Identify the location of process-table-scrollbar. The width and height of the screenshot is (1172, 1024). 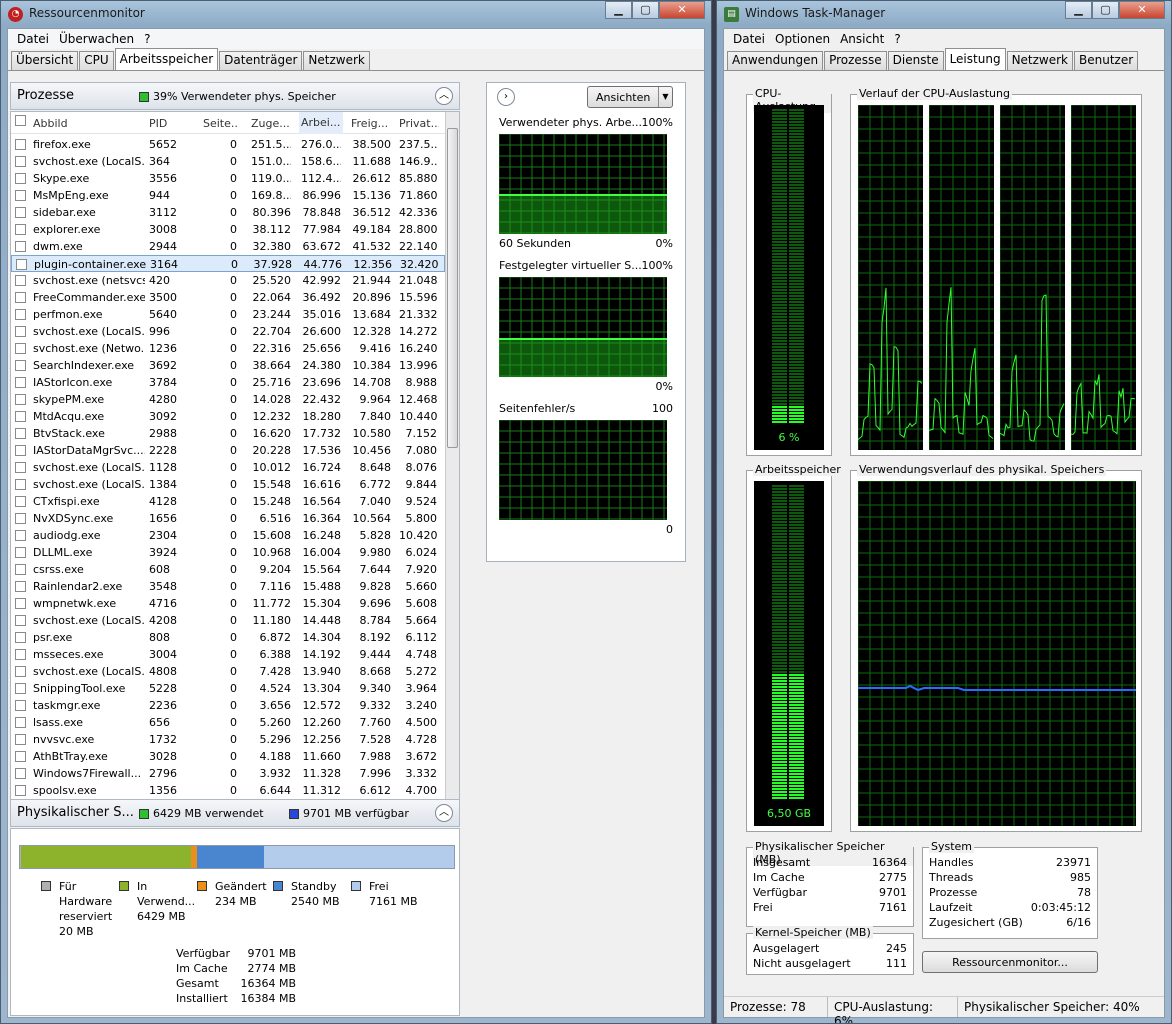
(452, 466).